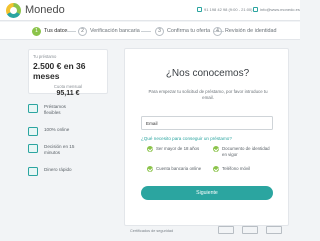 The height and width of the screenshot is (241, 320). I want to click on phone-contact: 91 198 42 98 (9:00 - 21:00), so click(224, 9).